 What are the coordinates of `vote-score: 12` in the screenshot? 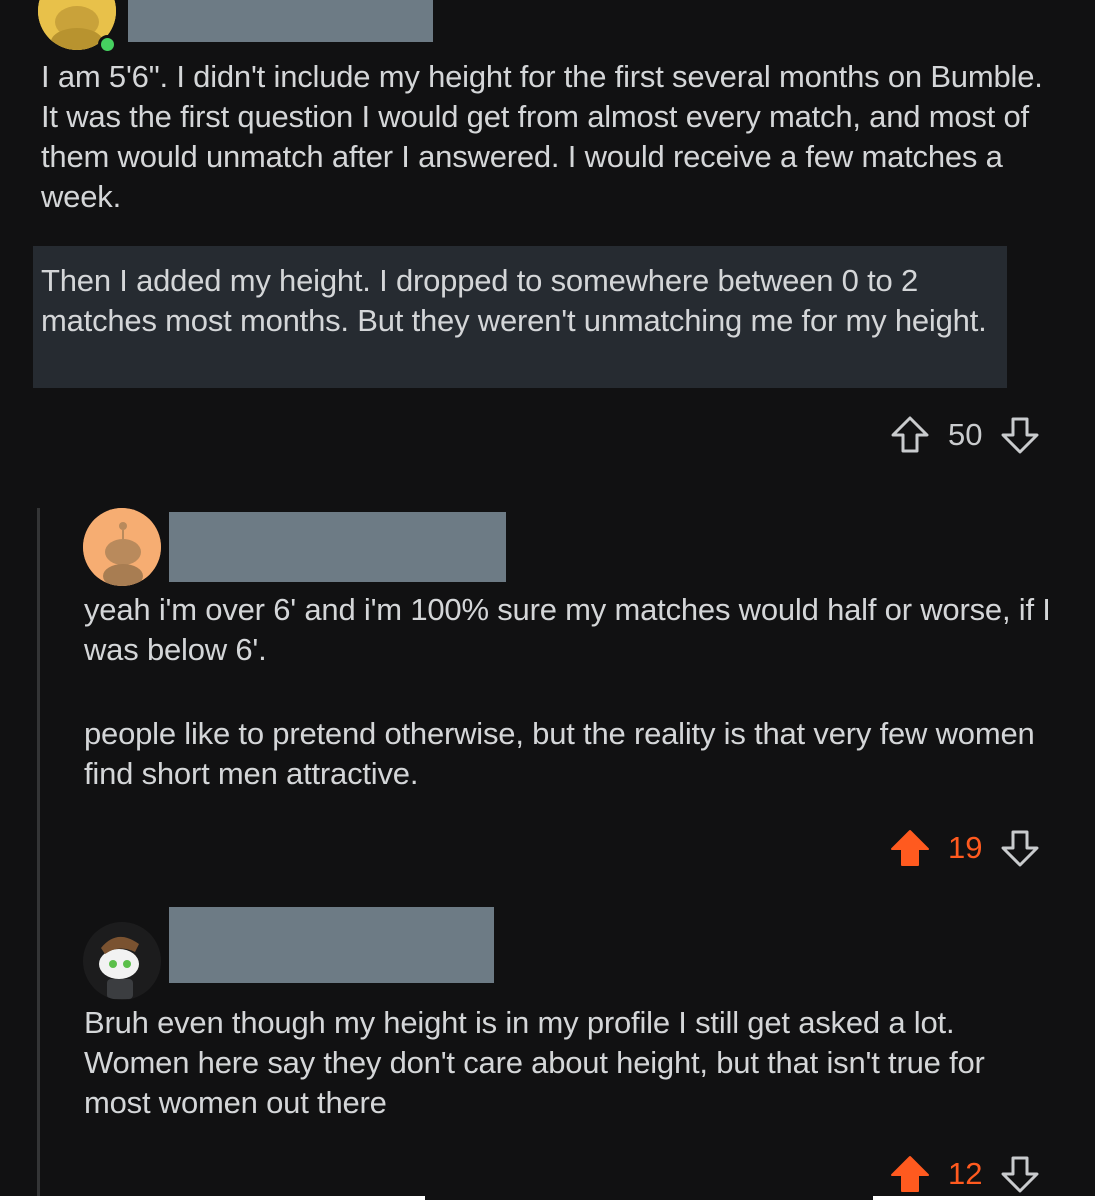 It's located at (965, 1173).